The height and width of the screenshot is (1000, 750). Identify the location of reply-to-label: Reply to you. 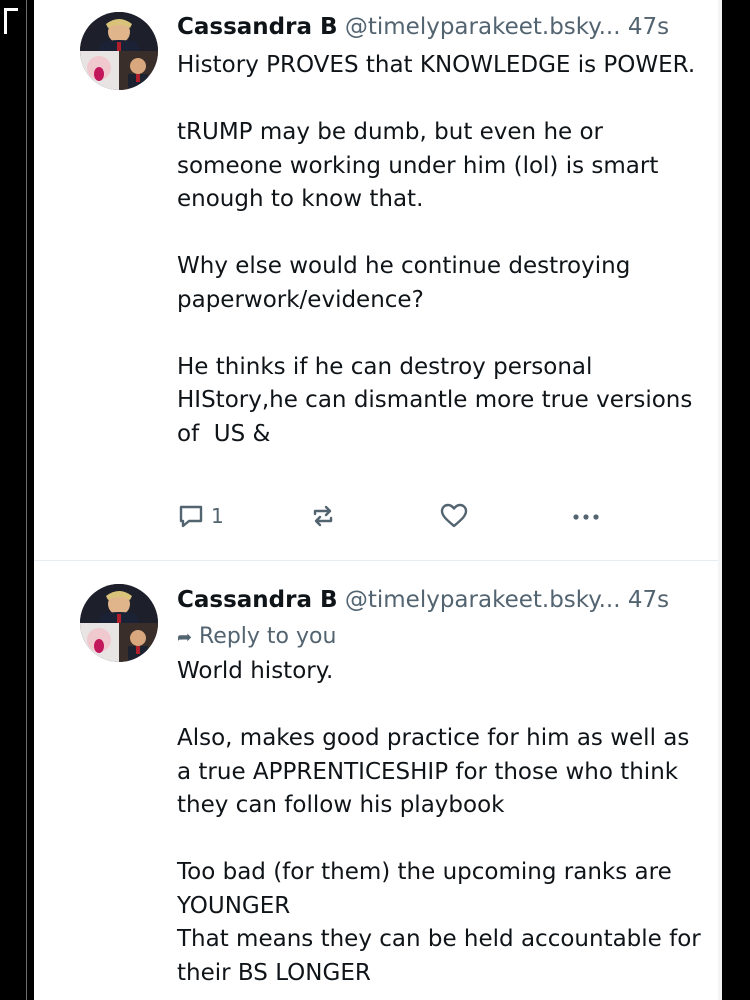
(268, 636).